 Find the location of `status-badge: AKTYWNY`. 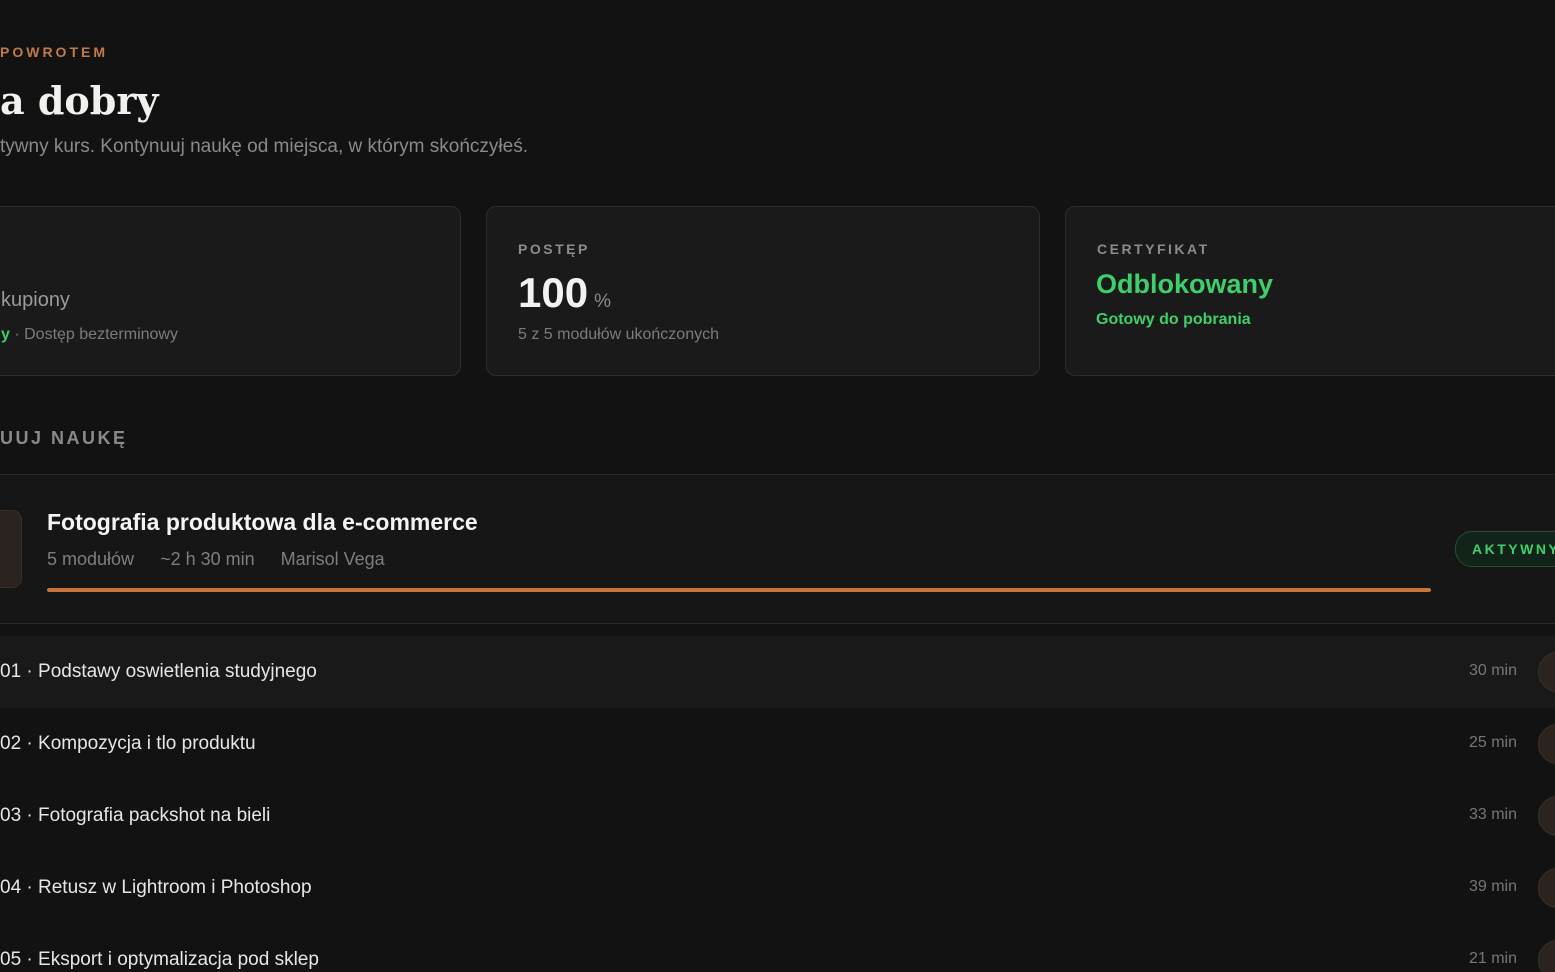

status-badge: AKTYWNY is located at coordinates (1505, 549).